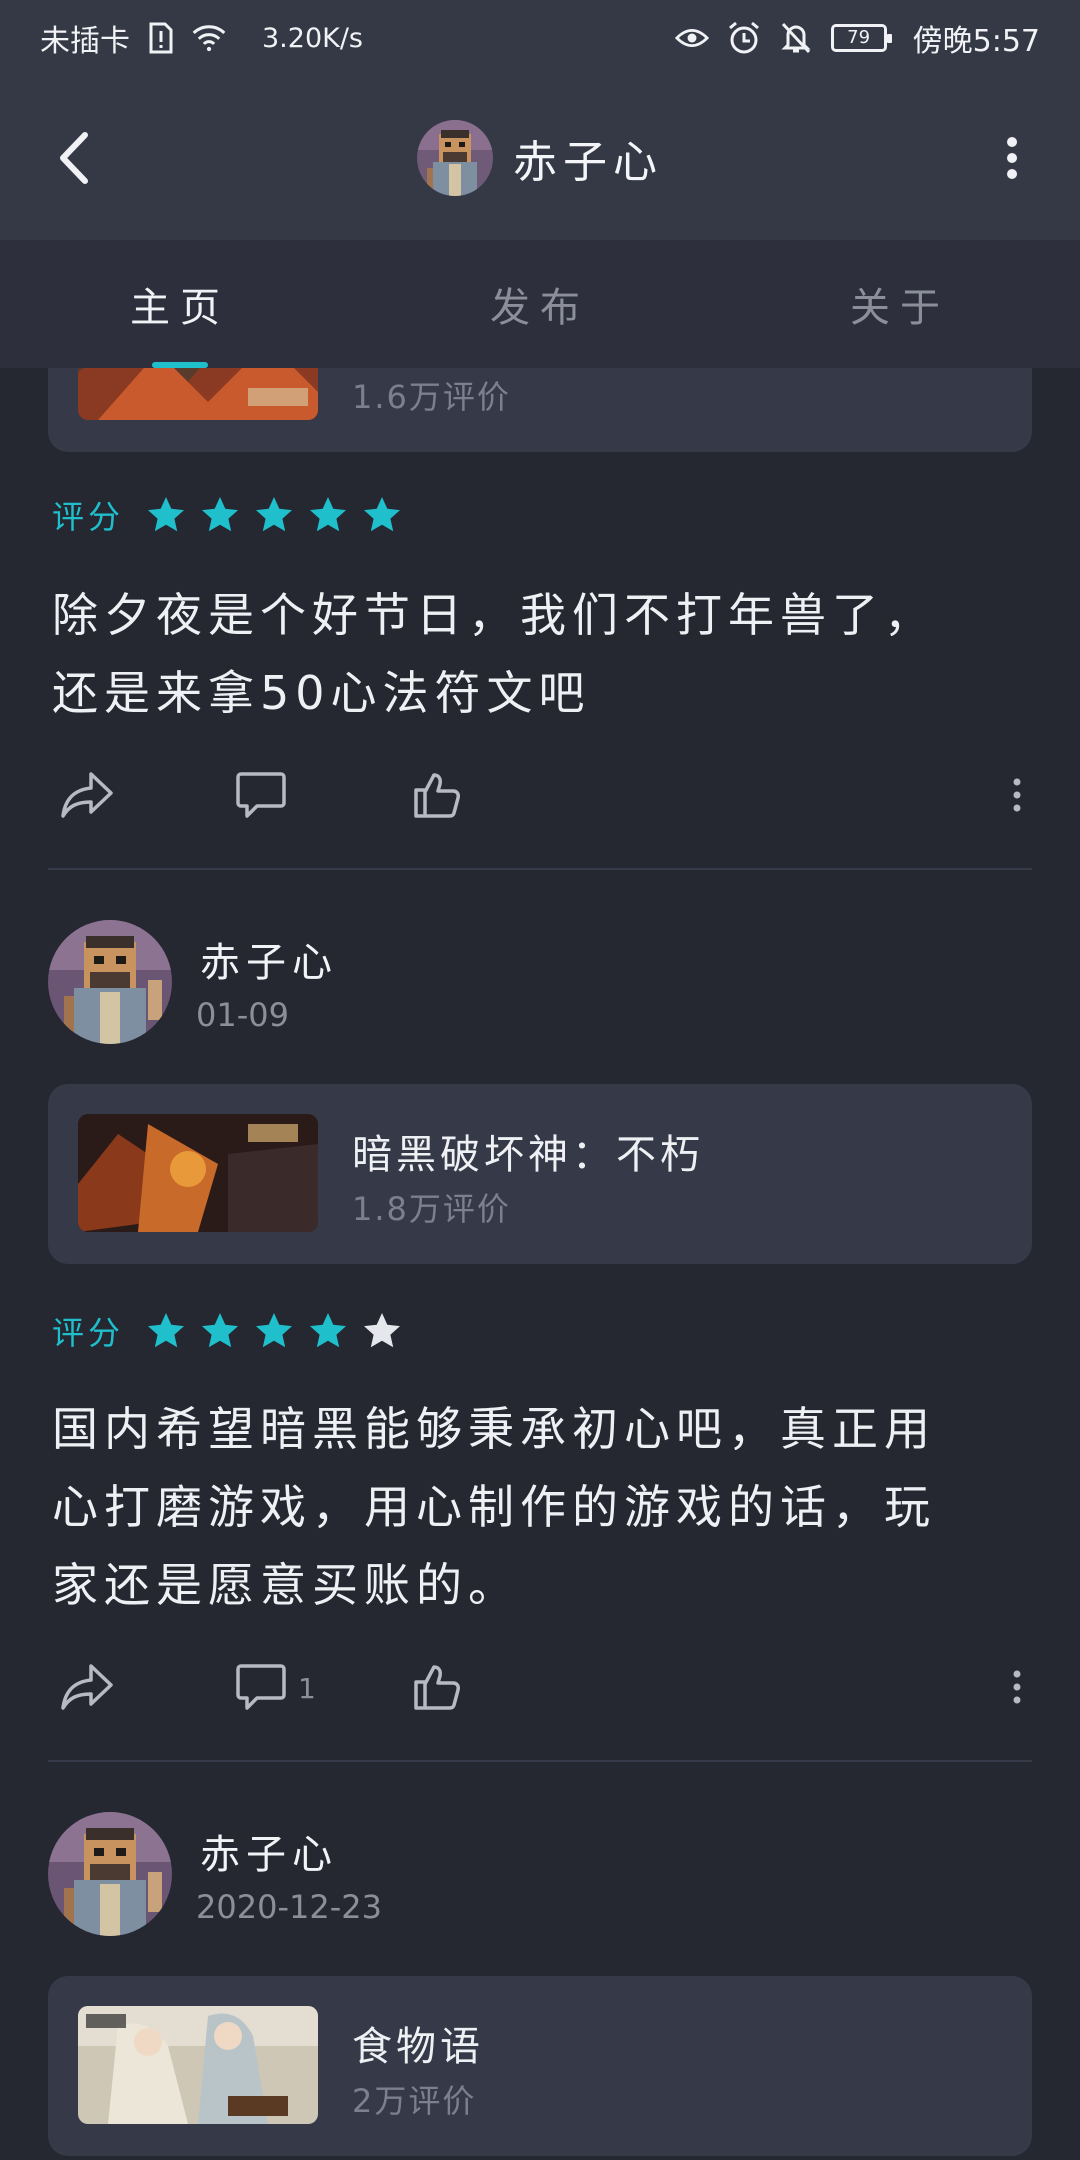 This screenshot has width=1080, height=2160. I want to click on star-icon-empty, so click(382, 1330).